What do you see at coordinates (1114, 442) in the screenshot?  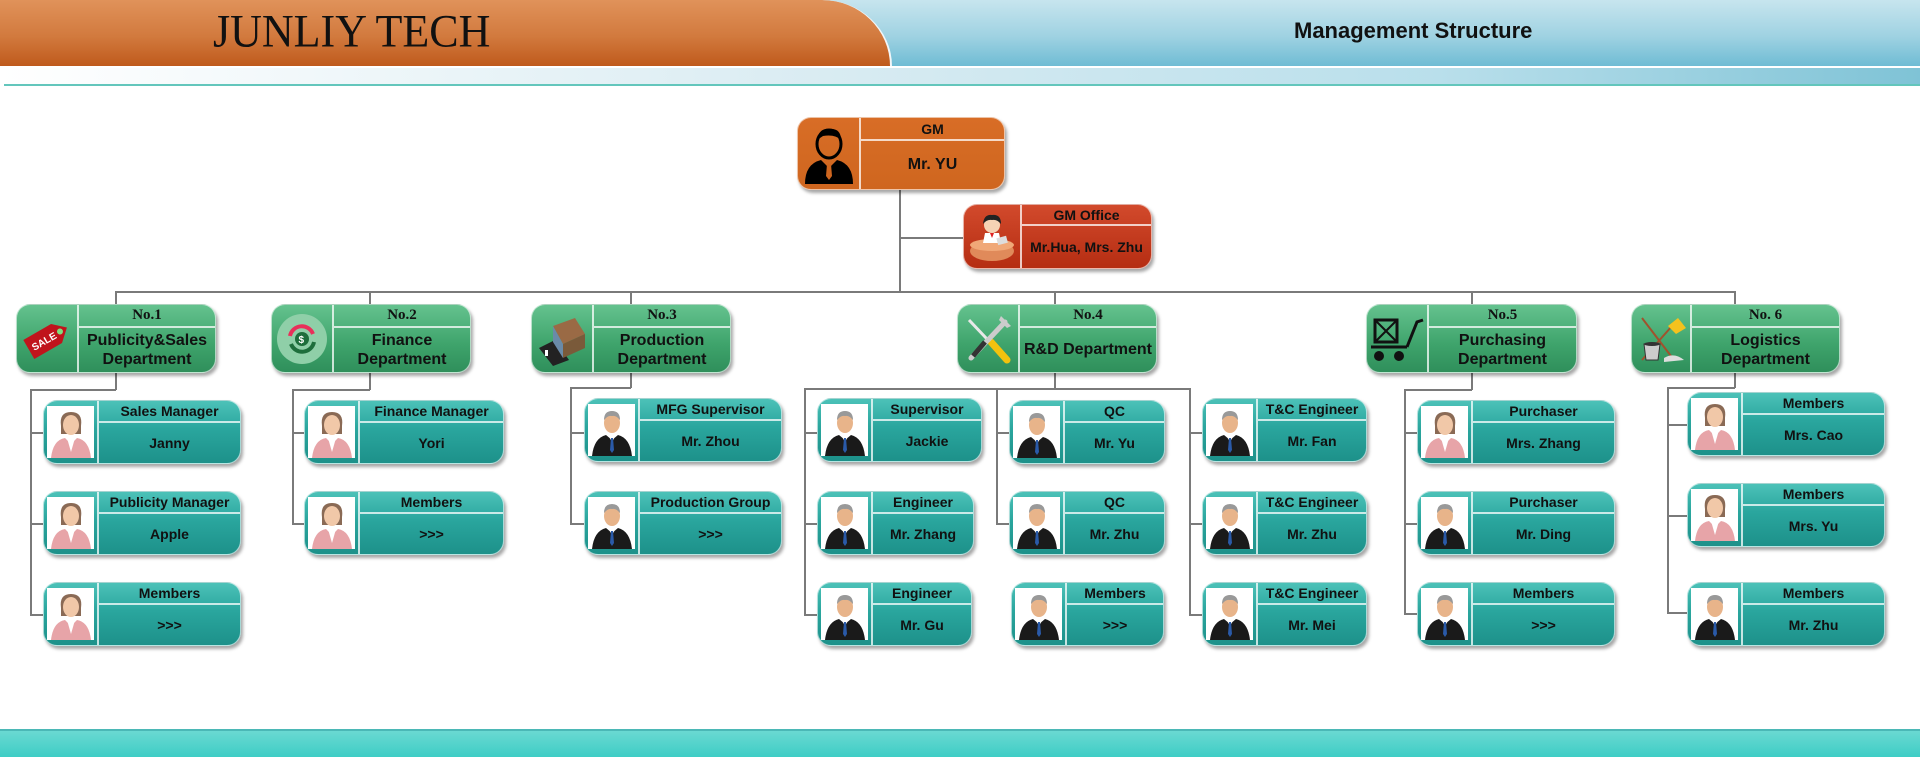 I see `staff-name: Mr. Yu` at bounding box center [1114, 442].